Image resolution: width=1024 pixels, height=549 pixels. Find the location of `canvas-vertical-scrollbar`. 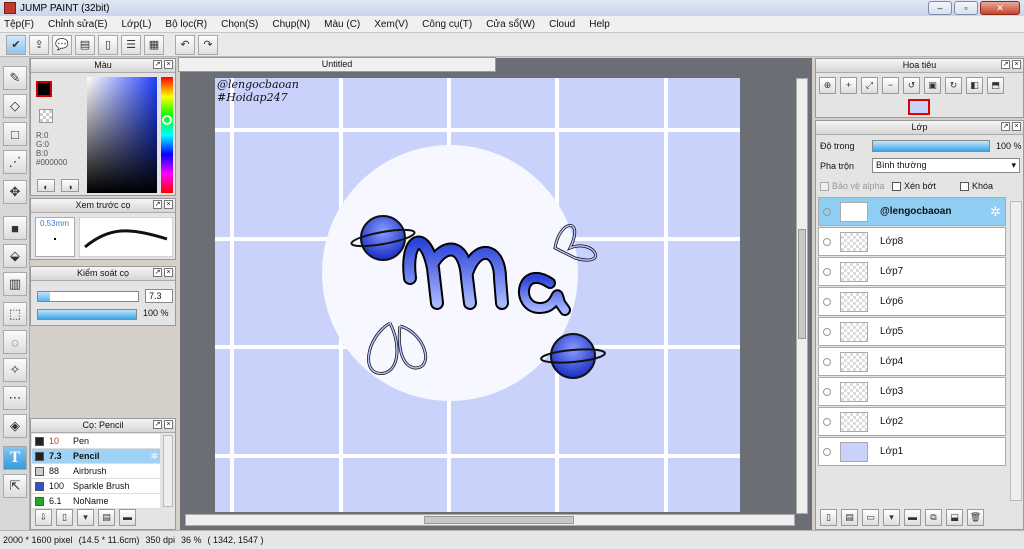

canvas-vertical-scrollbar is located at coordinates (802, 296).